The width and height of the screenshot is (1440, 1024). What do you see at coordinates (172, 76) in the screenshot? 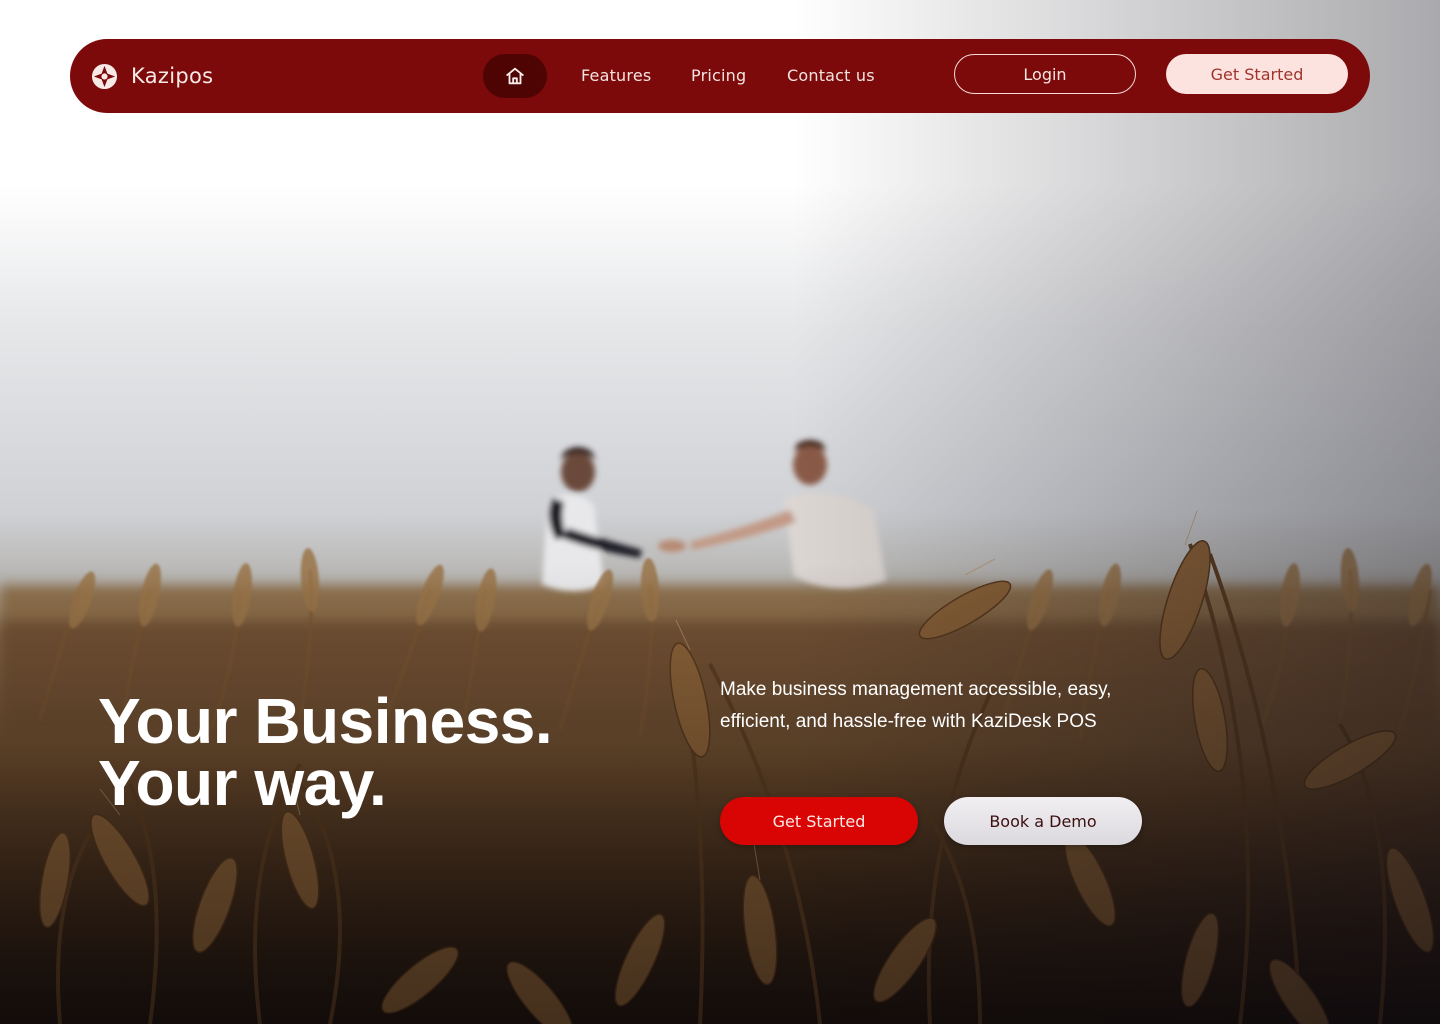
I see `brand-name: Kazipos` at bounding box center [172, 76].